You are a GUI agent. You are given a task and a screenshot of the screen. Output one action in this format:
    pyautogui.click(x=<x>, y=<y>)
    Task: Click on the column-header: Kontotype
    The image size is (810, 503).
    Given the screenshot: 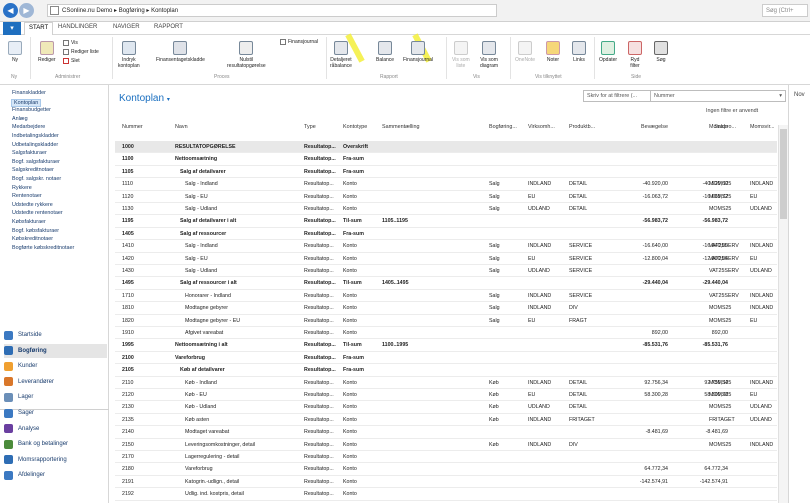 What is the action you would take?
    pyautogui.click(x=355, y=127)
    